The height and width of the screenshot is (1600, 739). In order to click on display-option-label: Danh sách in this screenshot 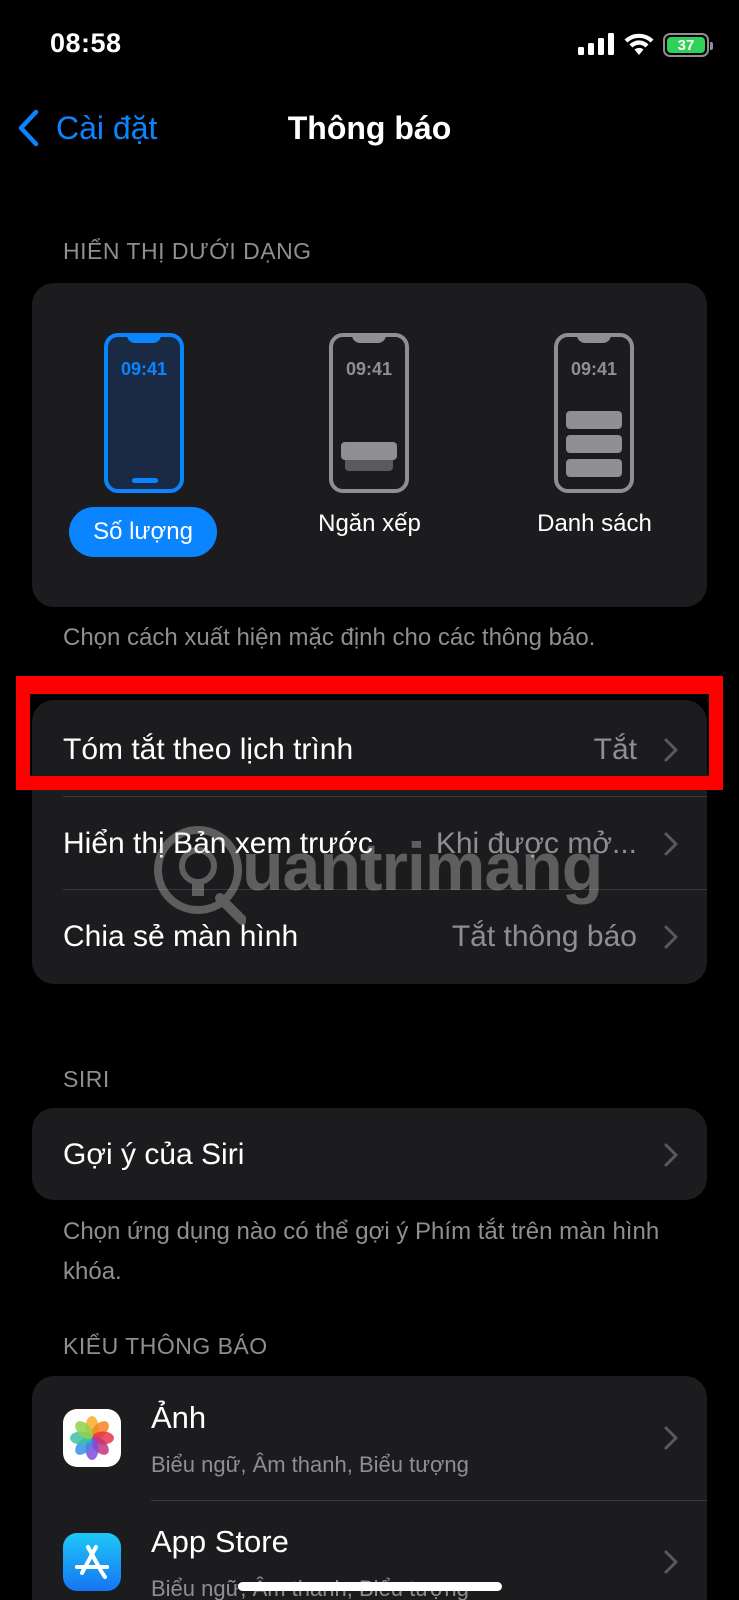, I will do `click(594, 523)`.